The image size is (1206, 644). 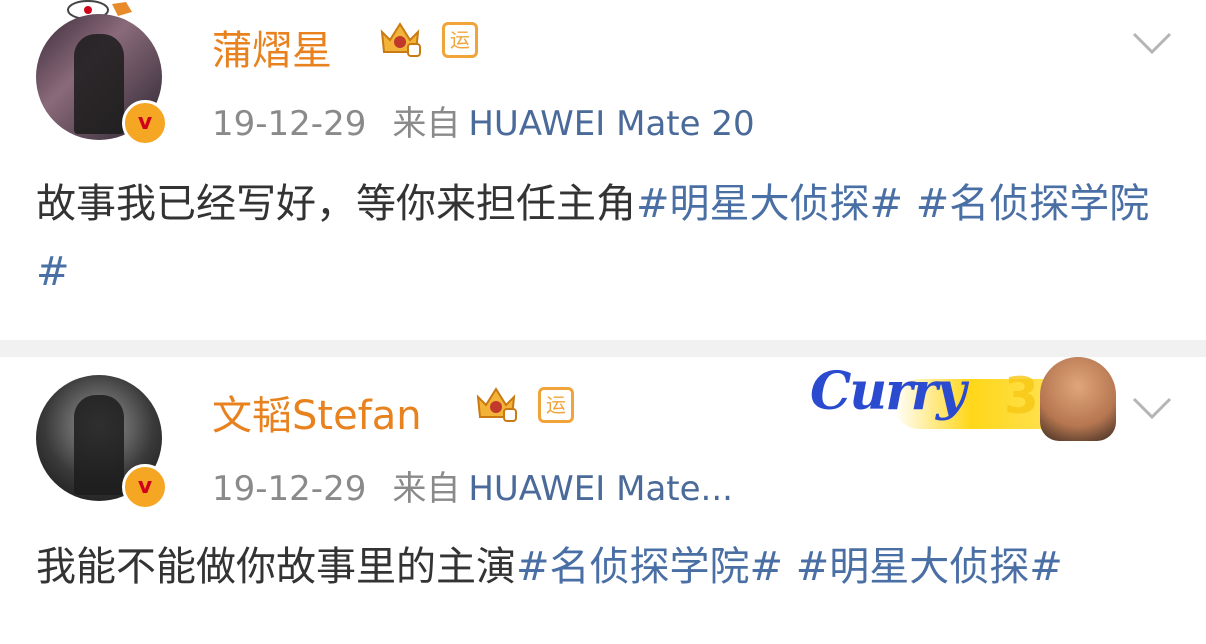 What do you see at coordinates (272, 47) in the screenshot?
I see `username: 蒲熠星` at bounding box center [272, 47].